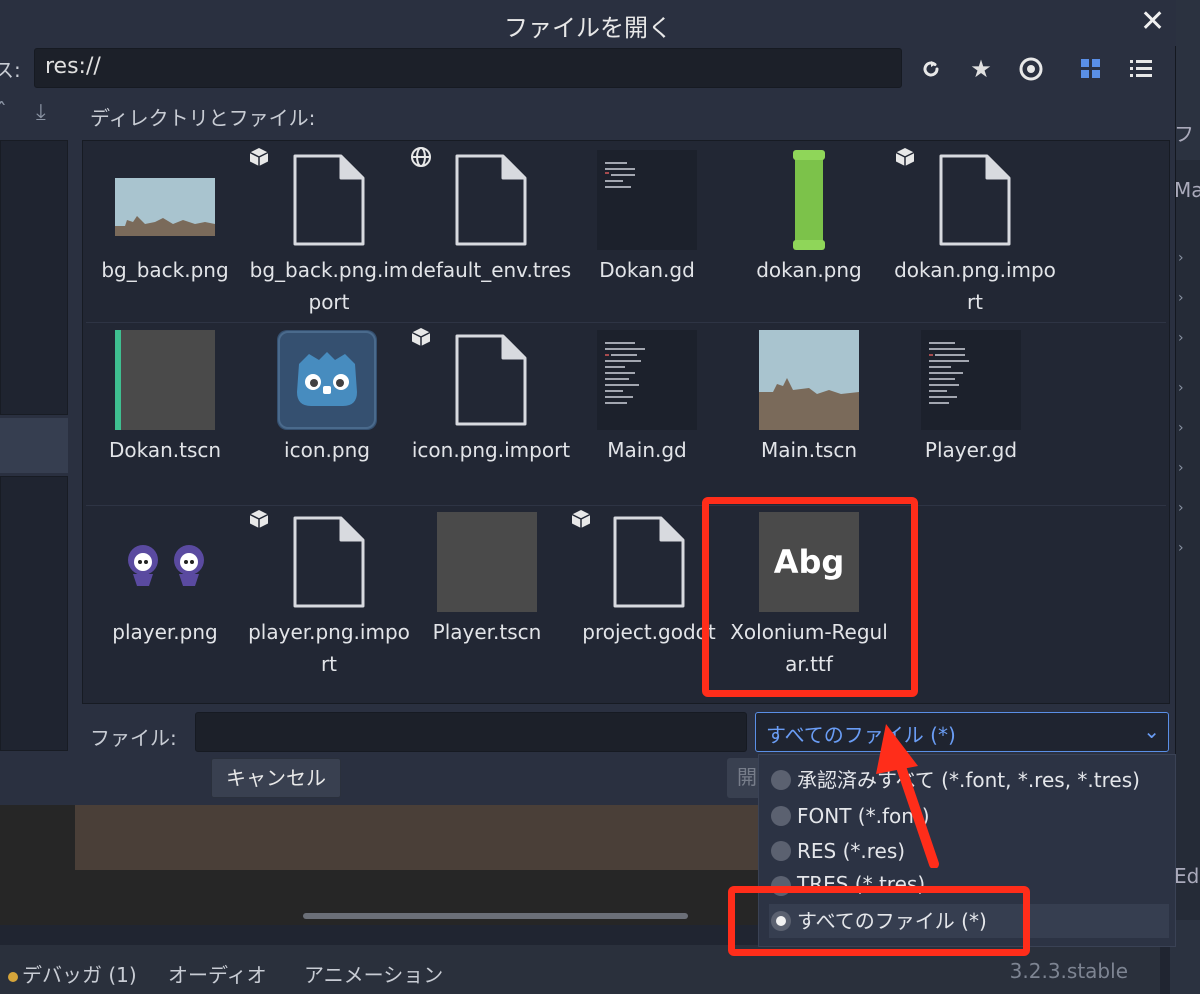 The width and height of the screenshot is (1200, 994). Describe the element at coordinates (327, 380) in the screenshot. I see `godot-logo-thumbnail` at that location.